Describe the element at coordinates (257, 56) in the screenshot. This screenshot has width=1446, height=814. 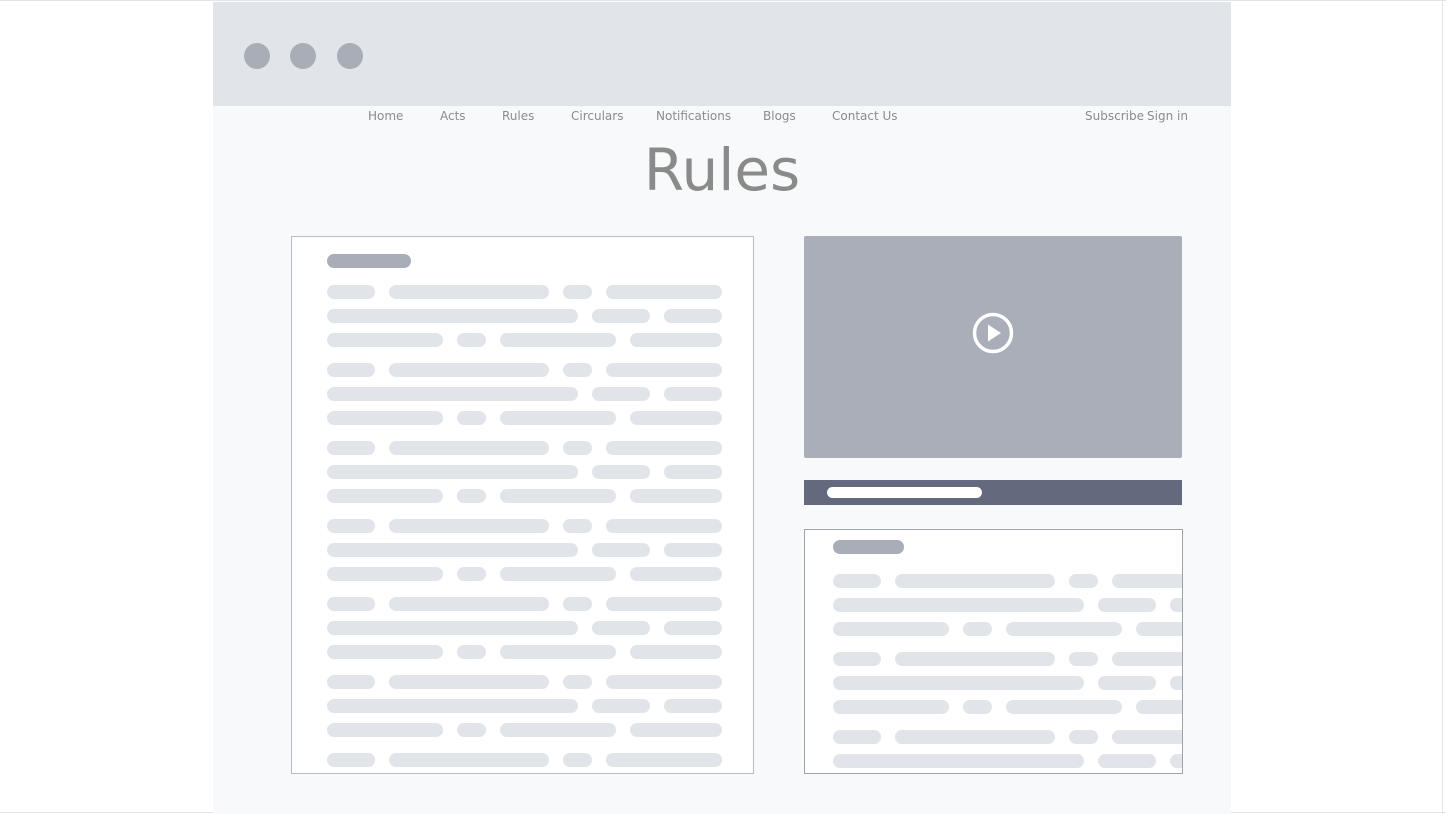
I see `window-close-dot` at that location.